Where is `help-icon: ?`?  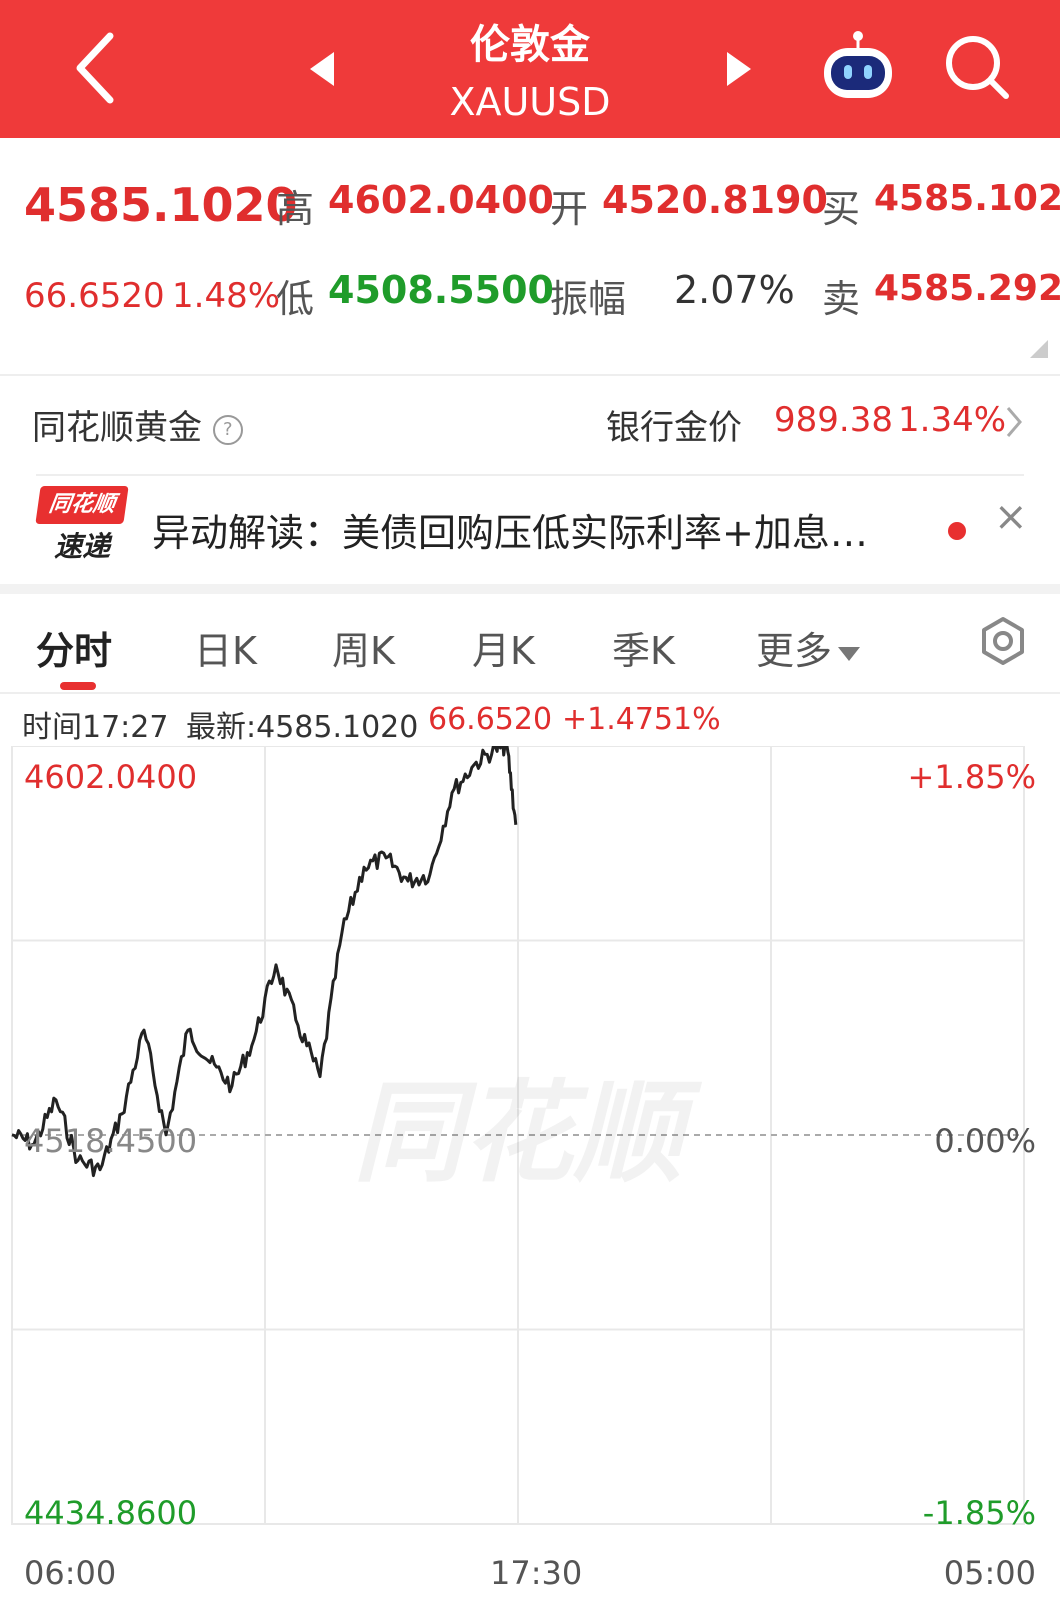
help-icon: ? is located at coordinates (227, 429).